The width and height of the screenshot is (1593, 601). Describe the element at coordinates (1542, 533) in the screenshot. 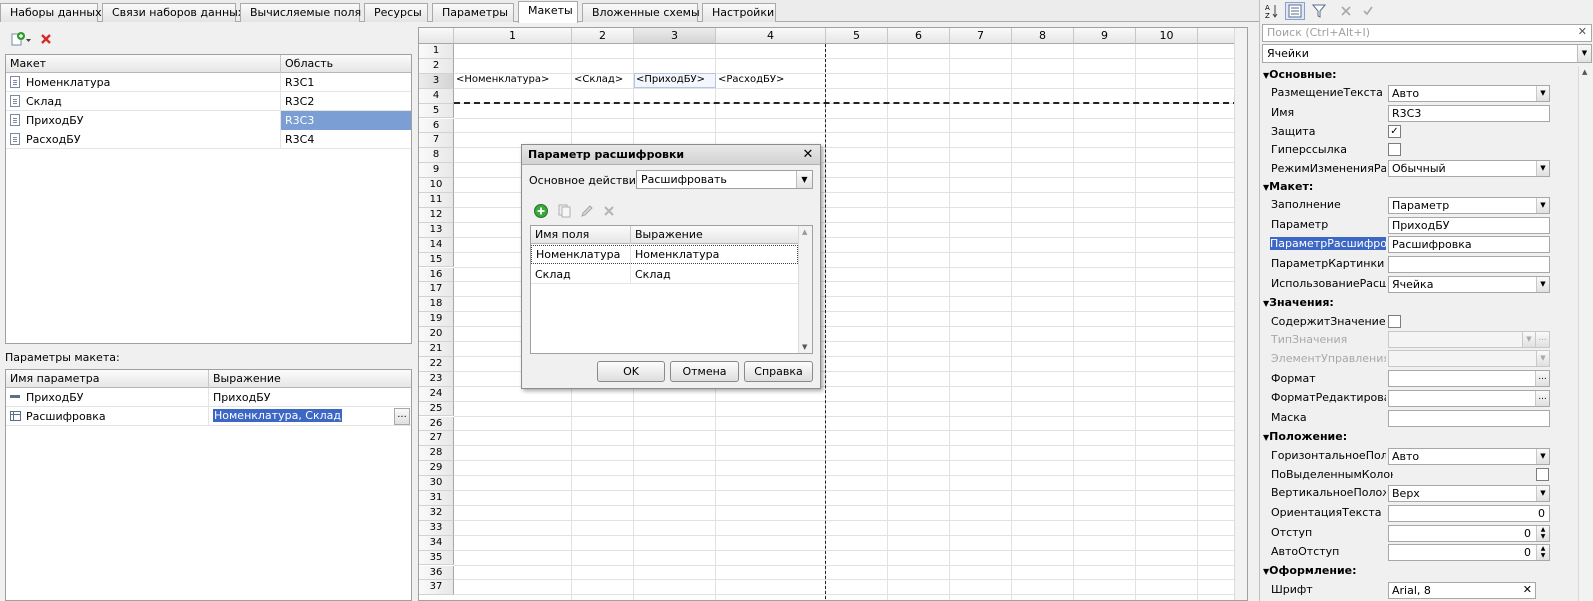

I see `spinner-icon: ▲ ▼` at that location.